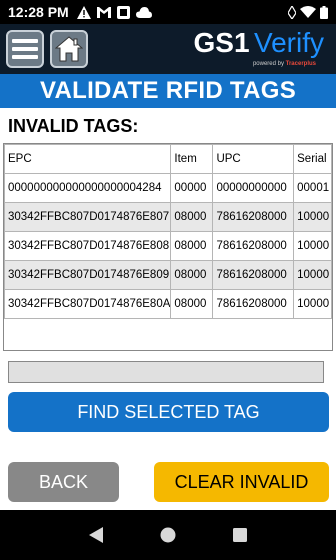  Describe the element at coordinates (168, 49) in the screenshot. I see `app-header: GS1 Verify powered by Tracerplus` at that location.